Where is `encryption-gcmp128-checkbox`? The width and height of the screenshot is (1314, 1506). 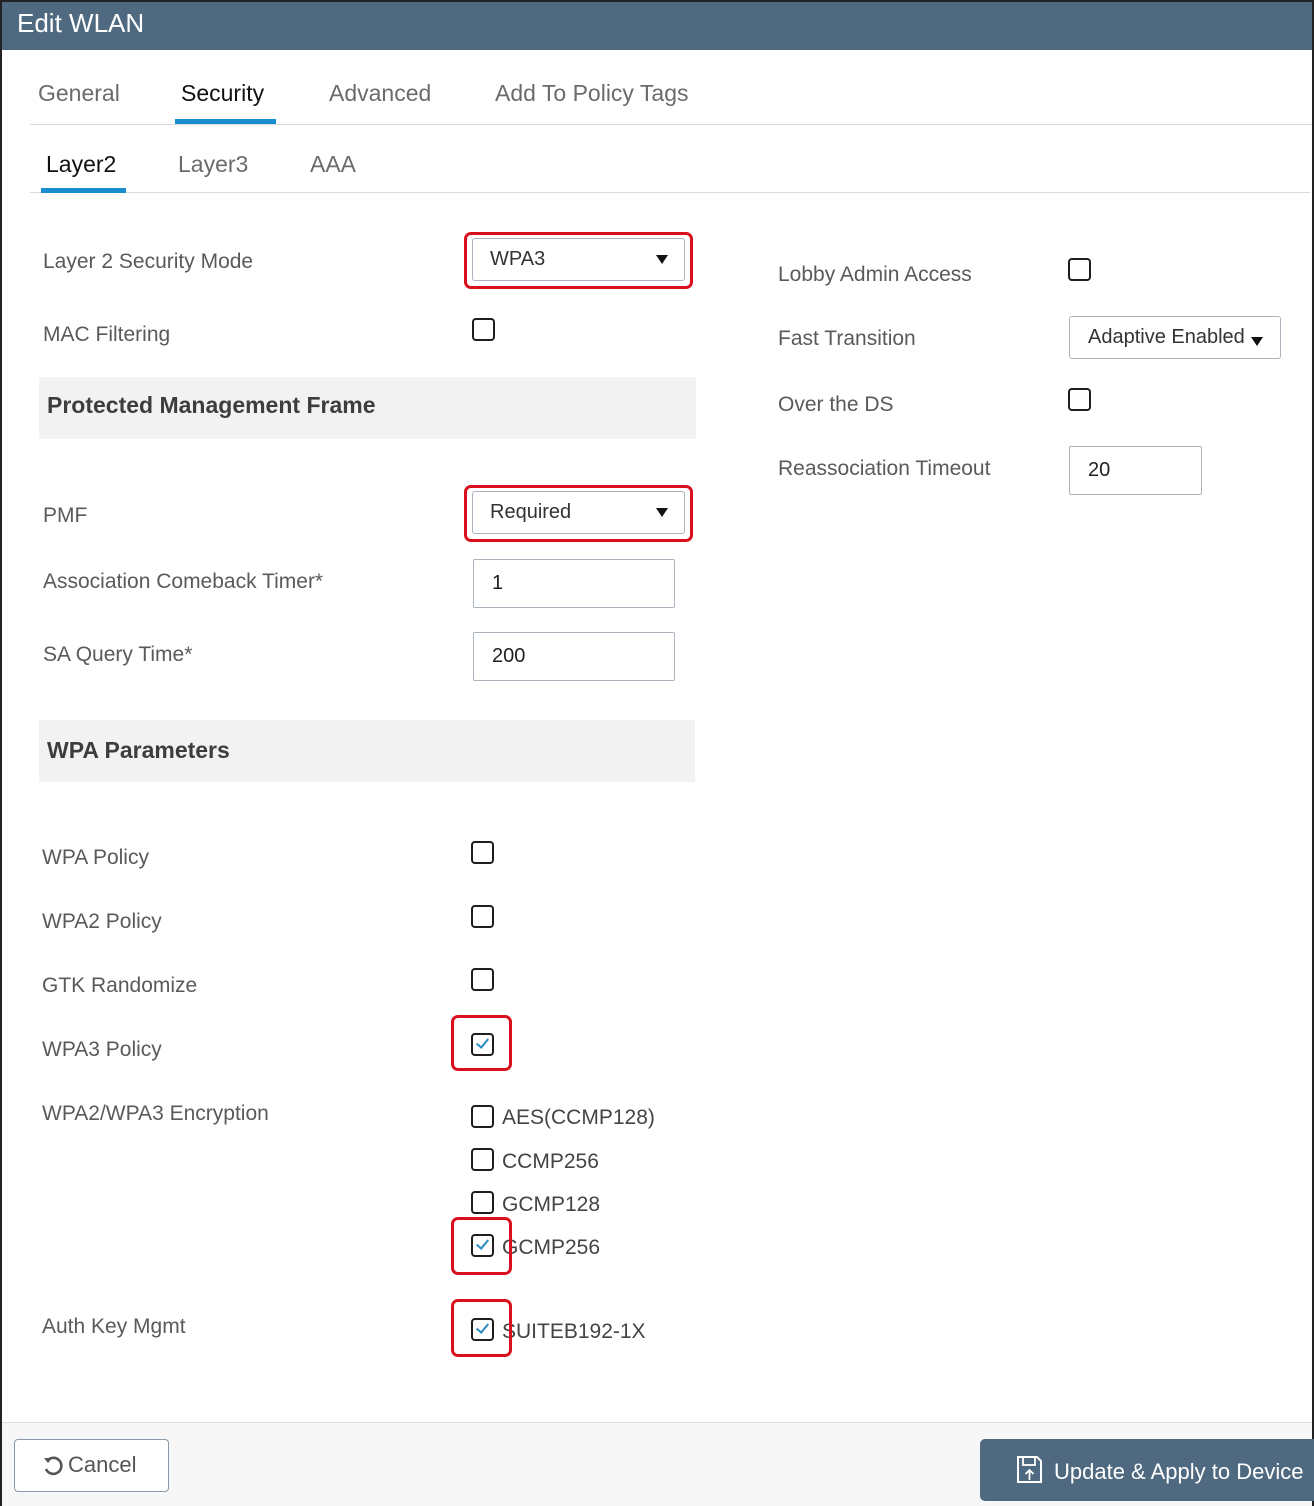 encryption-gcmp128-checkbox is located at coordinates (482, 1202).